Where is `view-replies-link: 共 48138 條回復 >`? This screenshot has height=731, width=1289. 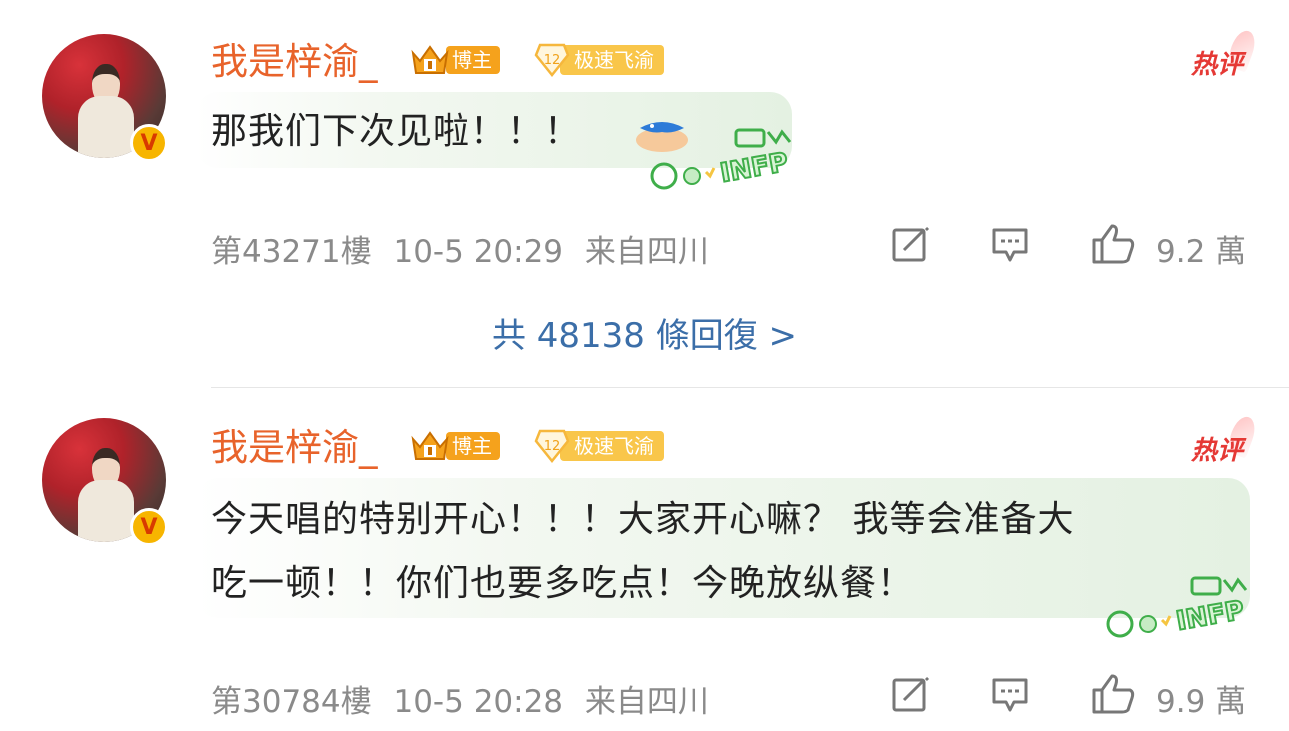
view-replies-link: 共 48138 條回復 > is located at coordinates (644, 332).